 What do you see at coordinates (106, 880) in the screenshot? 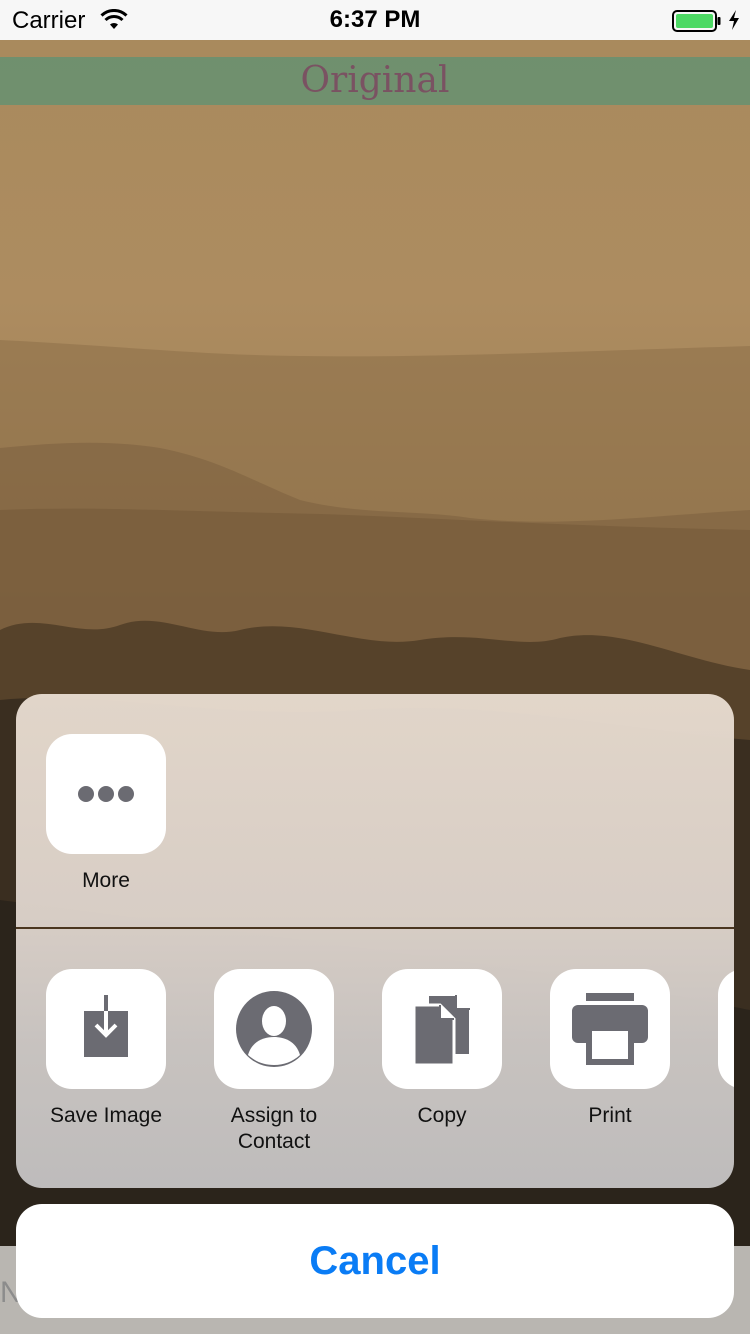
I see `more-label: More` at bounding box center [106, 880].